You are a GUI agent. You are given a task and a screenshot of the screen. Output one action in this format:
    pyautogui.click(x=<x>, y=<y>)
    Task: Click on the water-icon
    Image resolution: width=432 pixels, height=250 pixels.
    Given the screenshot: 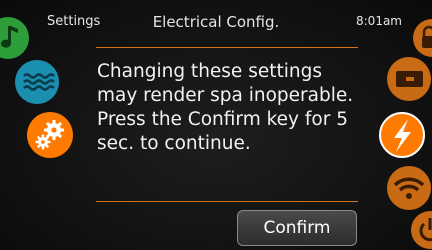 What is the action you would take?
    pyautogui.click(x=37, y=82)
    